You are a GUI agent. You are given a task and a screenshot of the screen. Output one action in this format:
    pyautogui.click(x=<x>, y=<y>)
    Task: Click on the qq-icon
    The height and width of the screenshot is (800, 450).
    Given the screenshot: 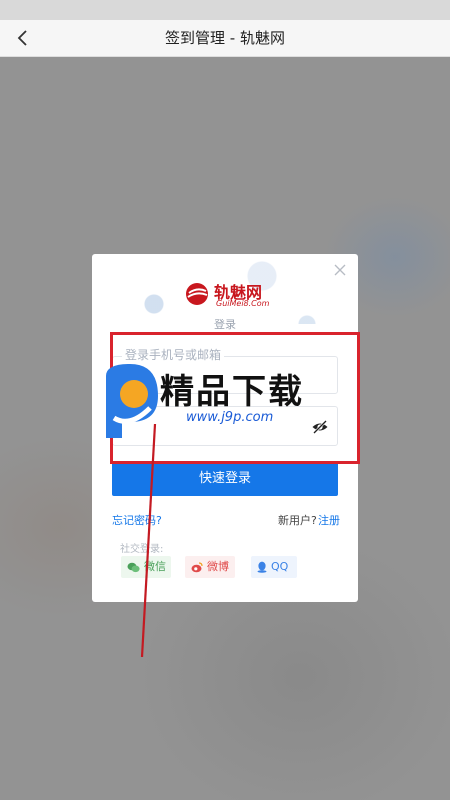 What is the action you would take?
    pyautogui.click(x=262, y=567)
    